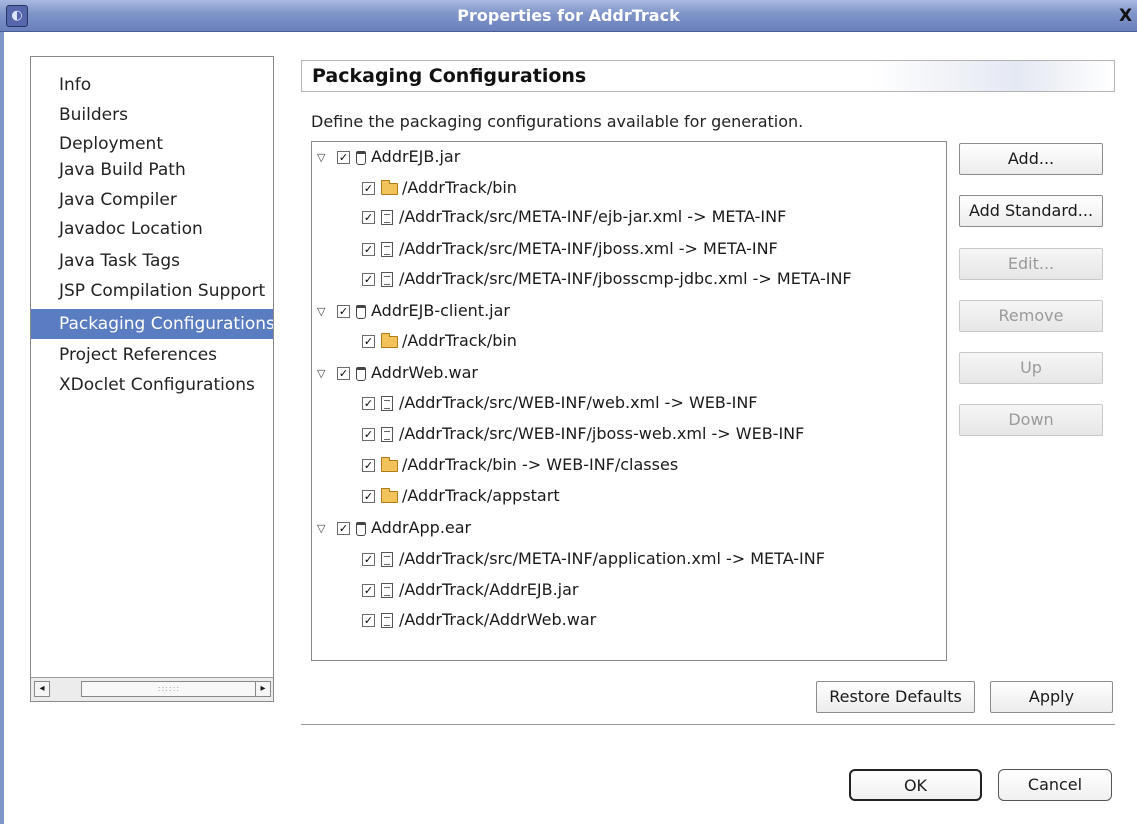 The width and height of the screenshot is (1137, 824). I want to click on tree-node-label: /AddrTrack/bin -> WEB-INF/classes, so click(540, 464).